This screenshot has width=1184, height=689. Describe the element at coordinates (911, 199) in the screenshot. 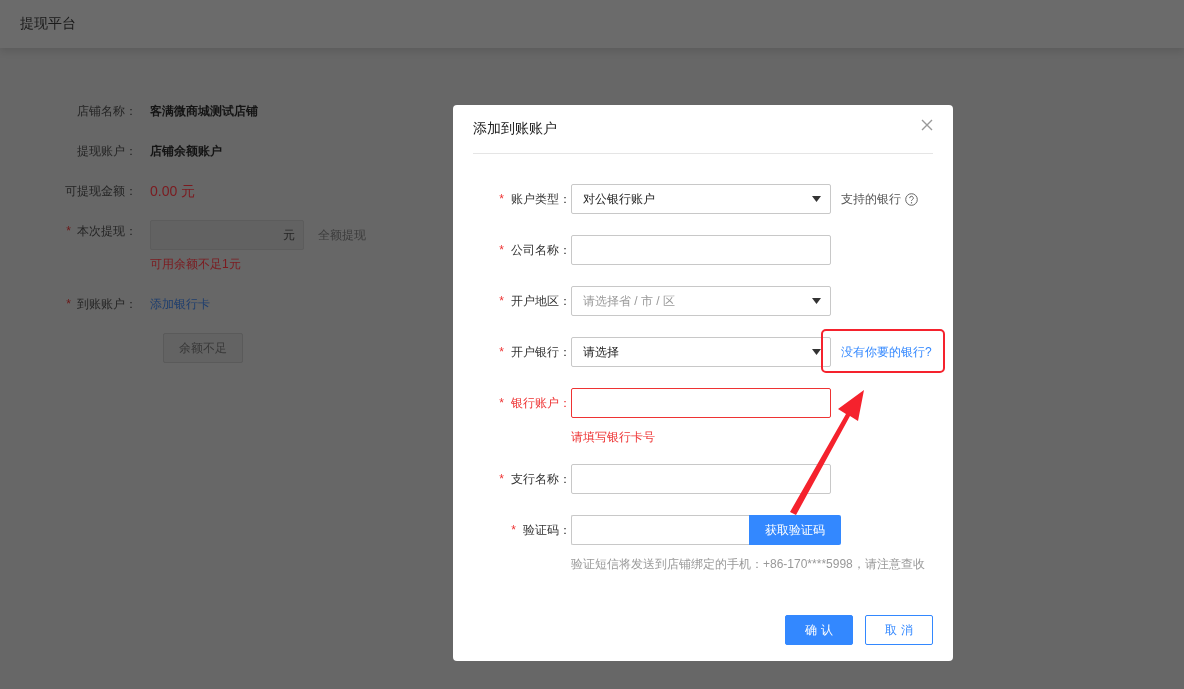

I see `help-icon` at that location.